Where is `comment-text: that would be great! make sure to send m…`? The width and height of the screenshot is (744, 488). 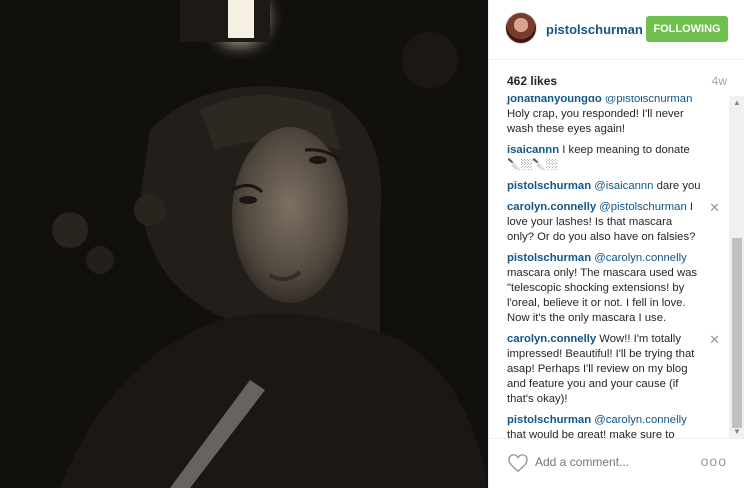 comment-text: that would be great! make sure to send m… is located at coordinates (591, 433).